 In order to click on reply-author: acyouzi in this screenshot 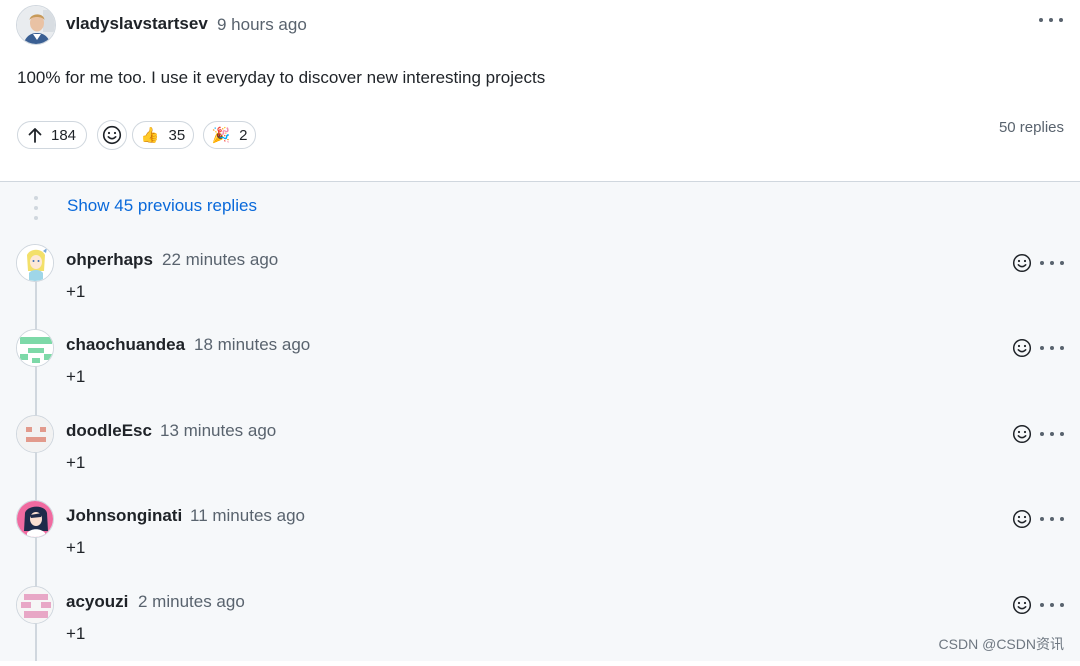, I will do `click(97, 602)`.